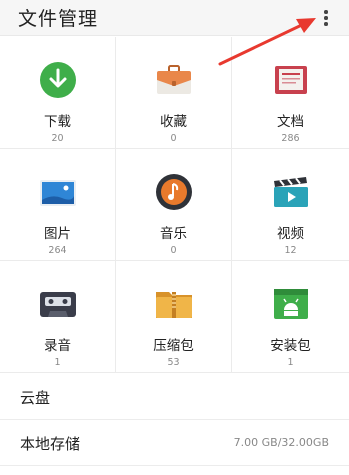 Image resolution: width=349 pixels, height=475 pixels. I want to click on category-apks: 安装包 1, so click(290, 317).